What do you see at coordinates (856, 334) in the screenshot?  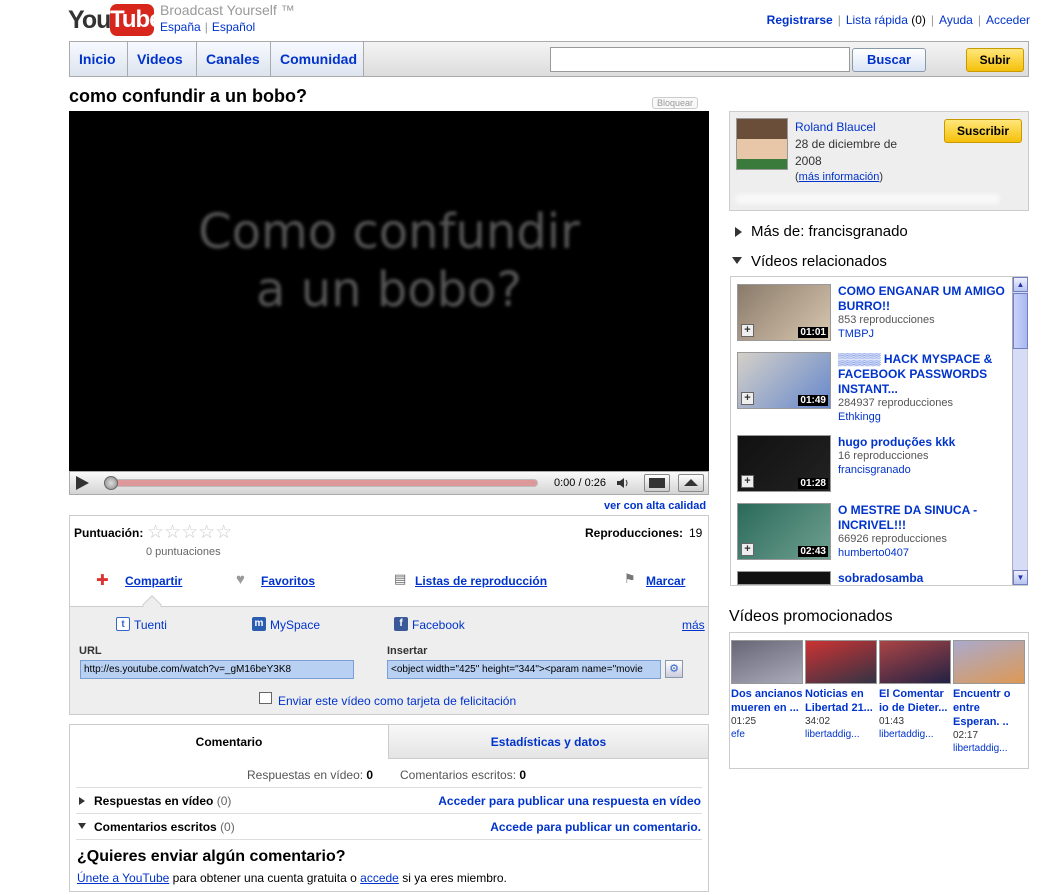 I see `related-video-user: TMBPJ` at bounding box center [856, 334].